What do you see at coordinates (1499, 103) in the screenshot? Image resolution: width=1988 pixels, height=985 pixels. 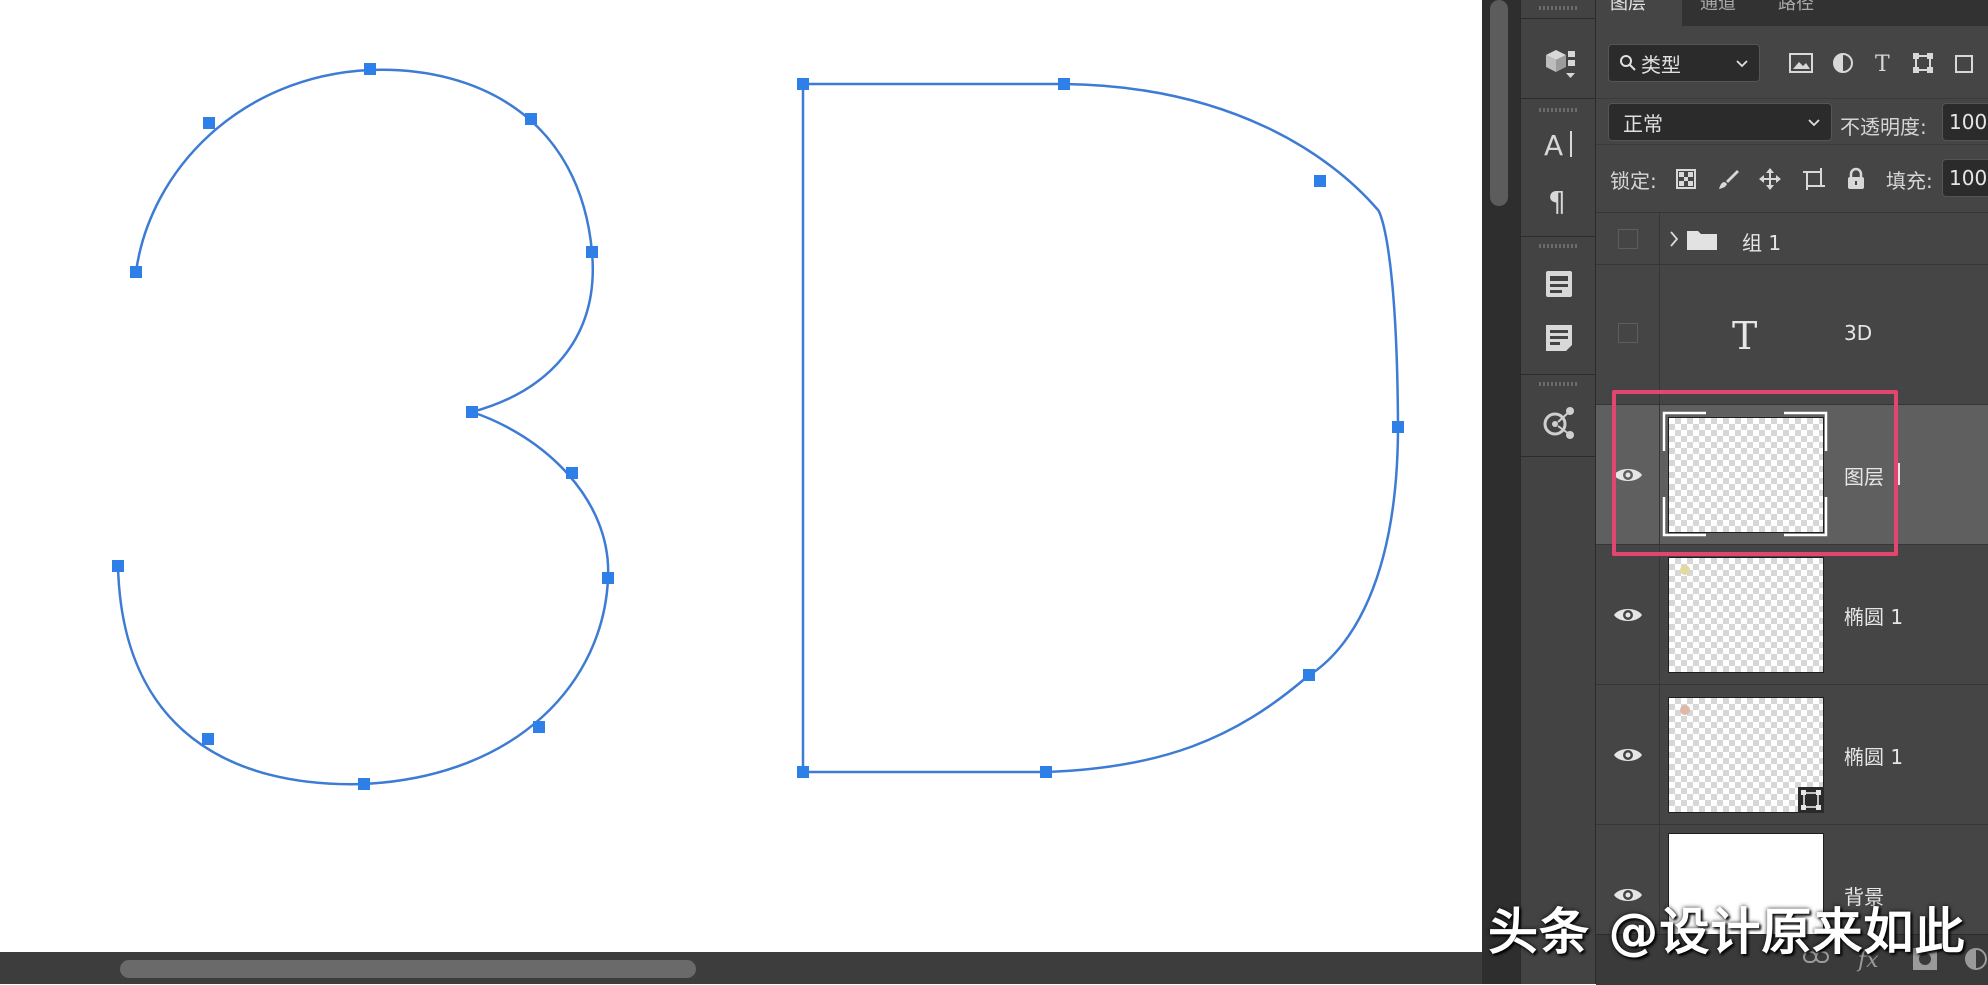 I see `vertical-scroll-thumb` at bounding box center [1499, 103].